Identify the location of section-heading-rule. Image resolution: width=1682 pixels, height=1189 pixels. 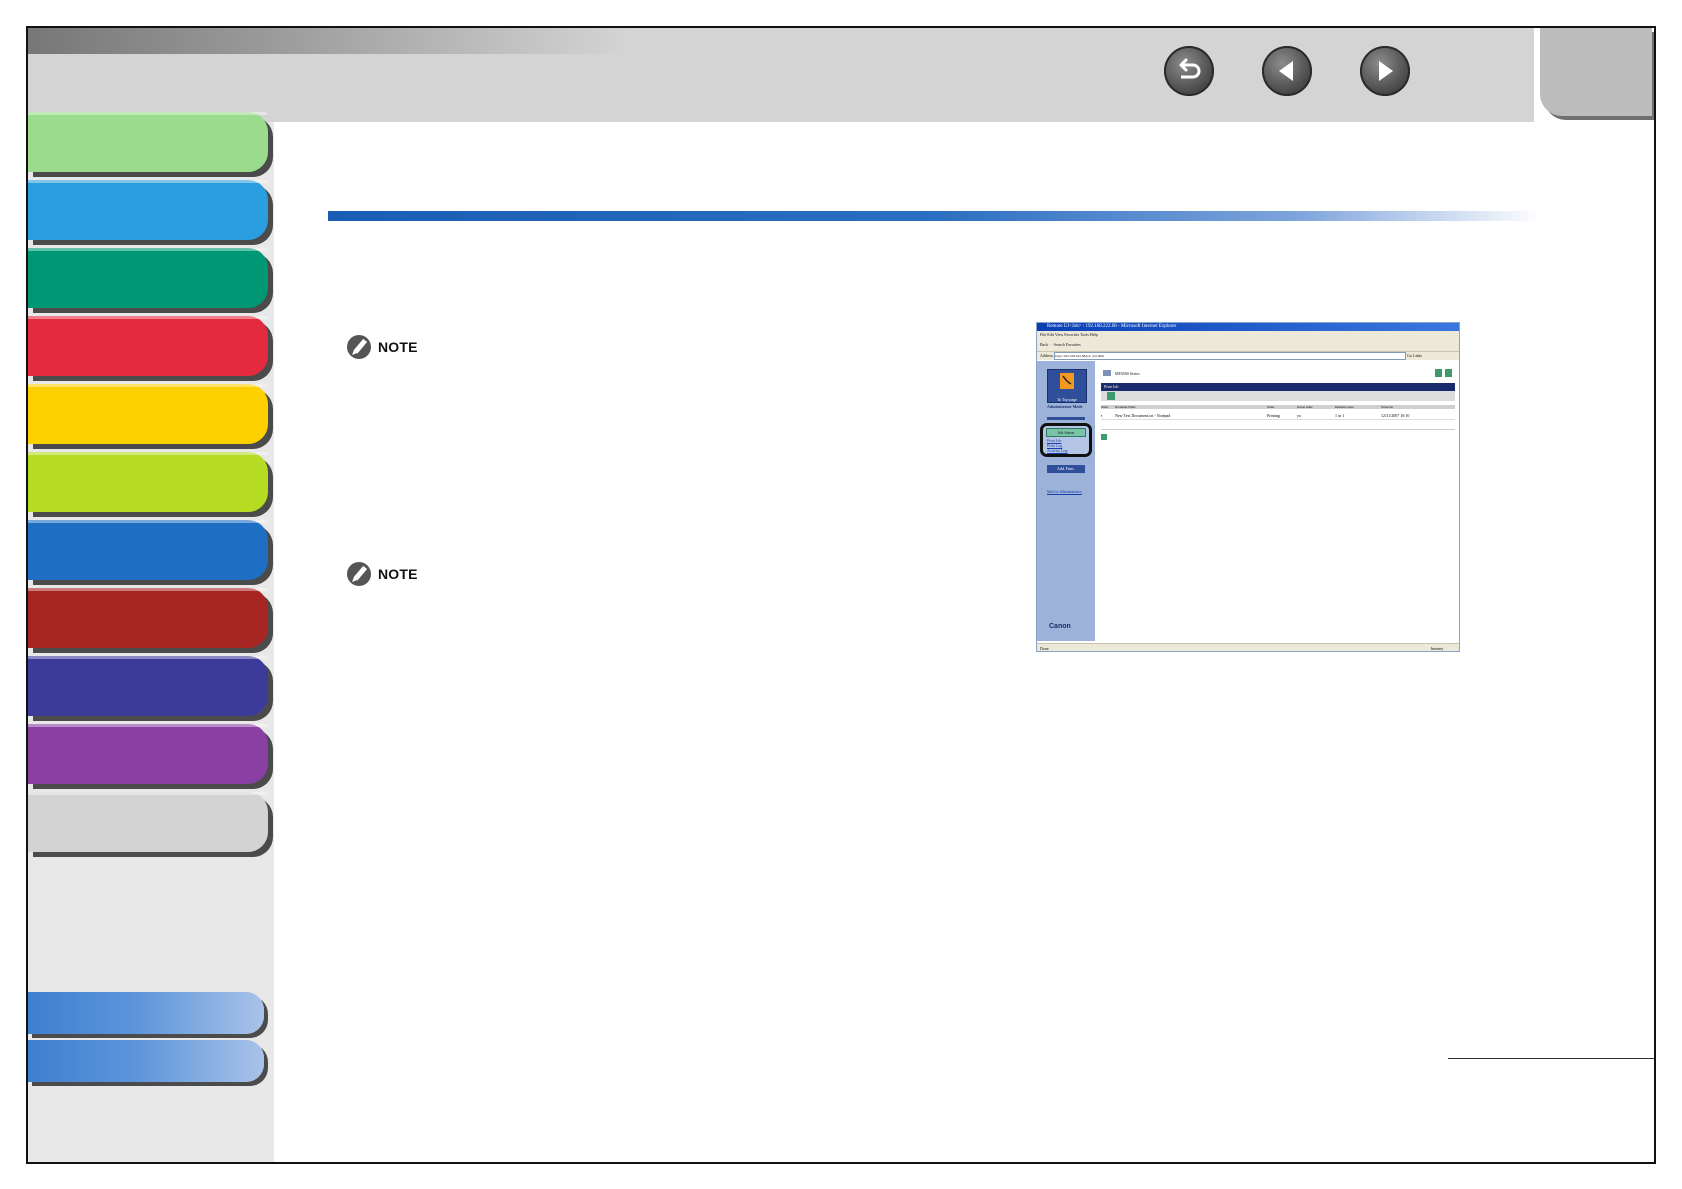
(935, 216).